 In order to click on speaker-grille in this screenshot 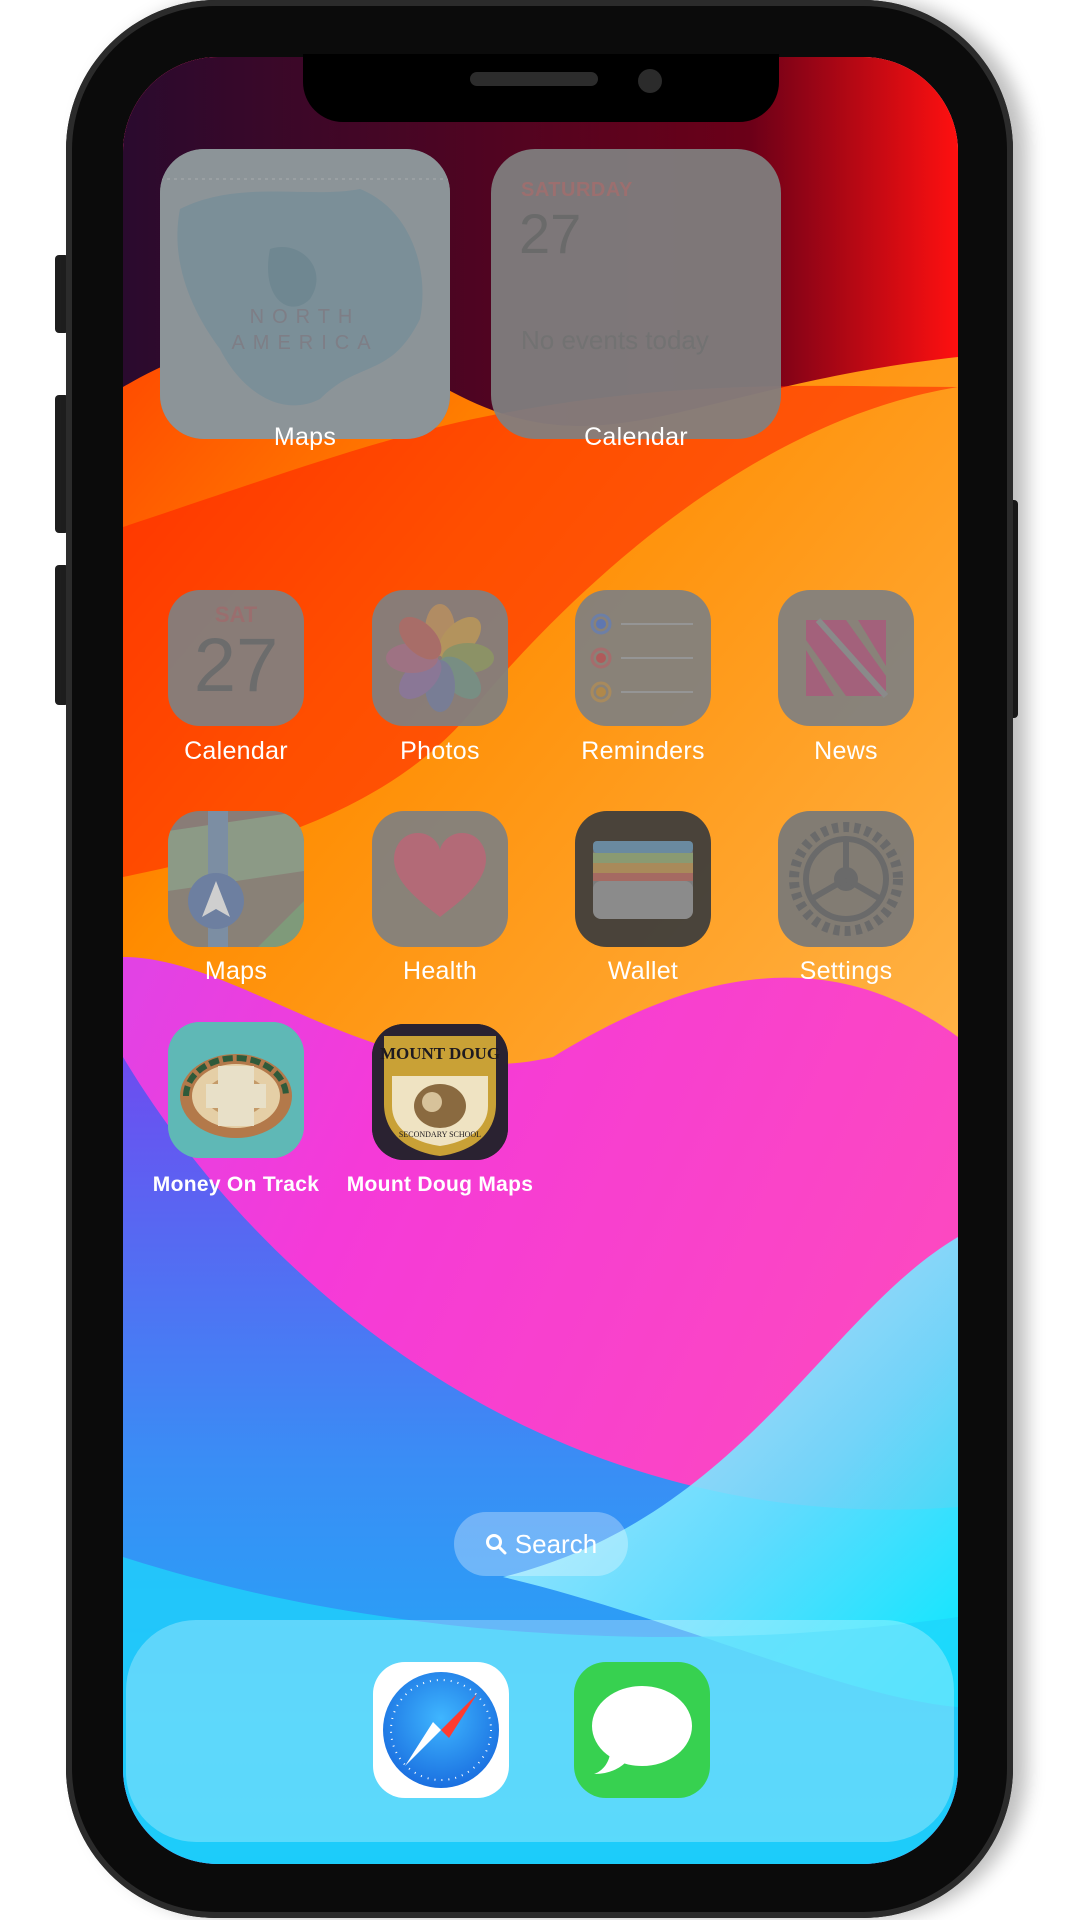, I will do `click(534, 79)`.